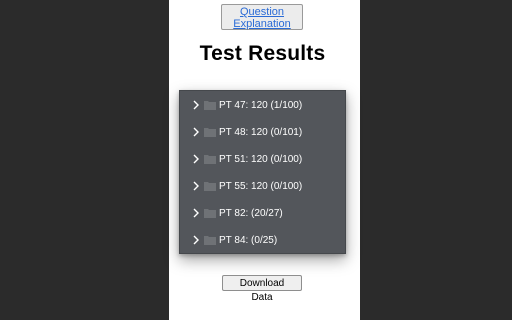 This screenshot has width=512, height=320. I want to click on download-data-button: Download Data, so click(262, 289).